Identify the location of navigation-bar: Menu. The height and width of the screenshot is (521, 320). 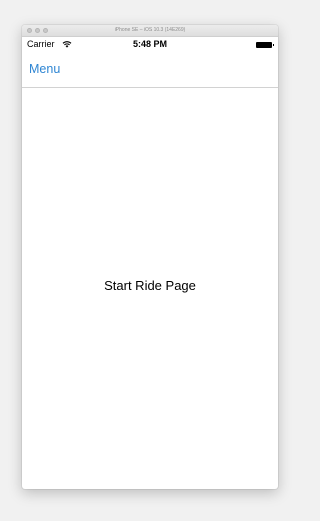
(150, 70).